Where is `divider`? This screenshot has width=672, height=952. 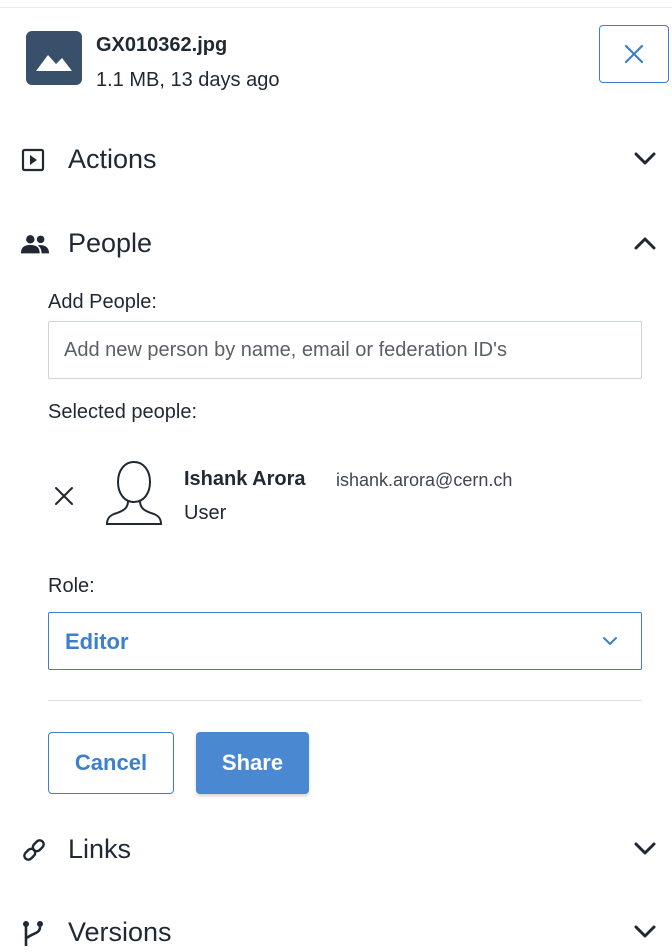
divider is located at coordinates (345, 700).